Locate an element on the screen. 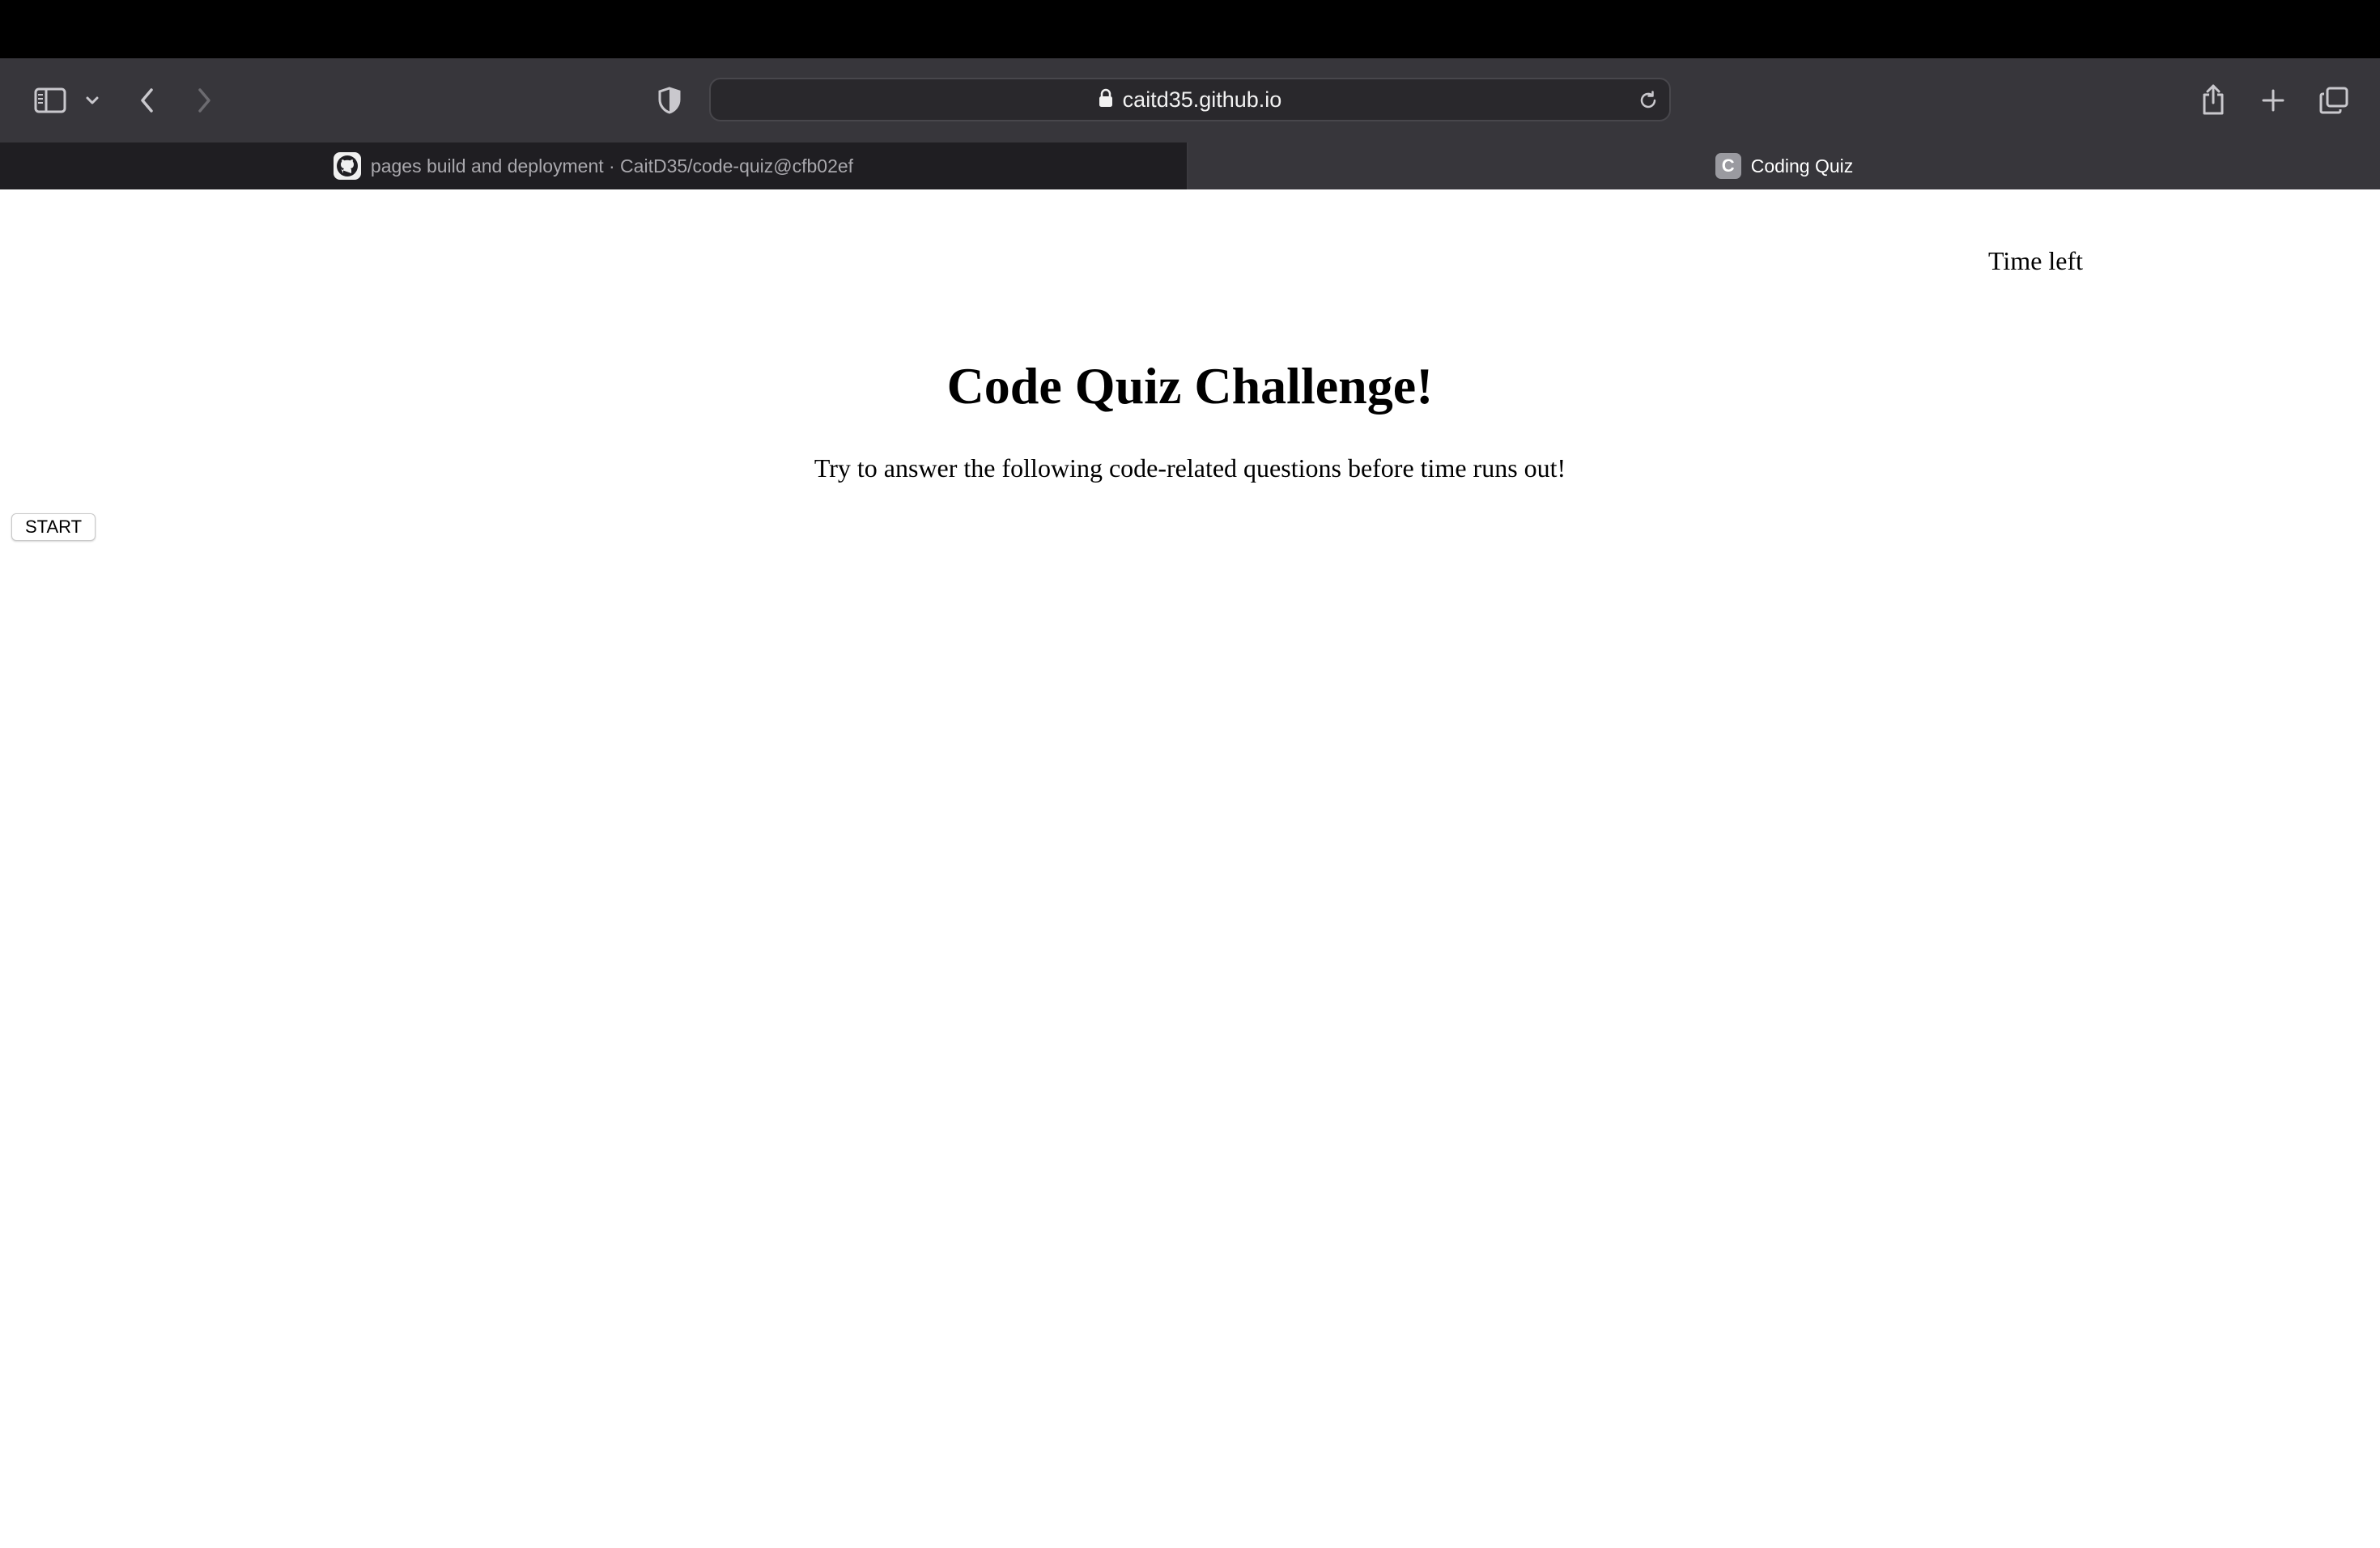 This screenshot has height=1548, width=2380. tabs-overview-icon is located at coordinates (2333, 100).